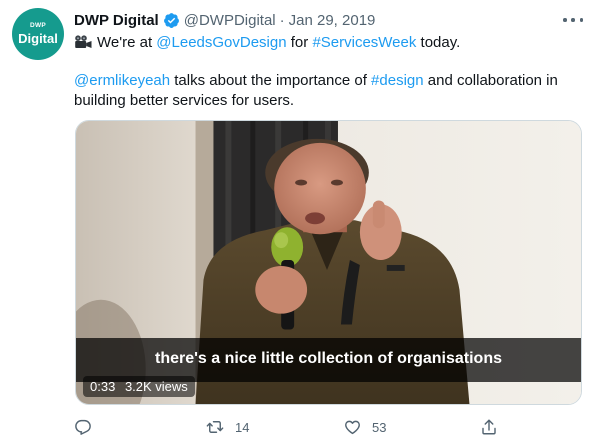 Image resolution: width=598 pixels, height=447 pixels. I want to click on video-info-badge: 0:33 3.2K views, so click(139, 386).